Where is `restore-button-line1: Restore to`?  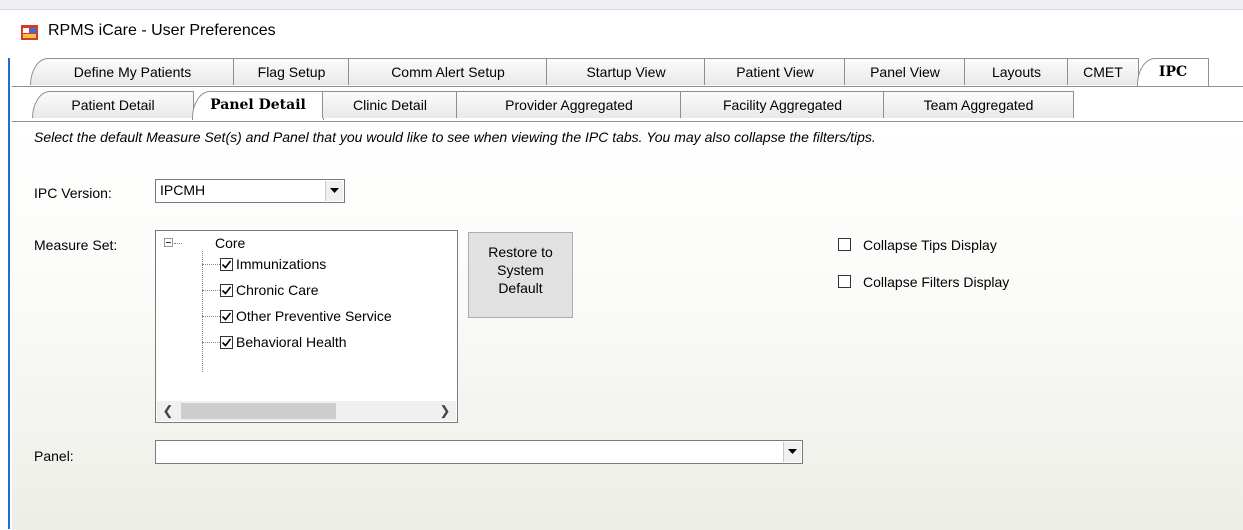
restore-button-line1: Restore to is located at coordinates (520, 252).